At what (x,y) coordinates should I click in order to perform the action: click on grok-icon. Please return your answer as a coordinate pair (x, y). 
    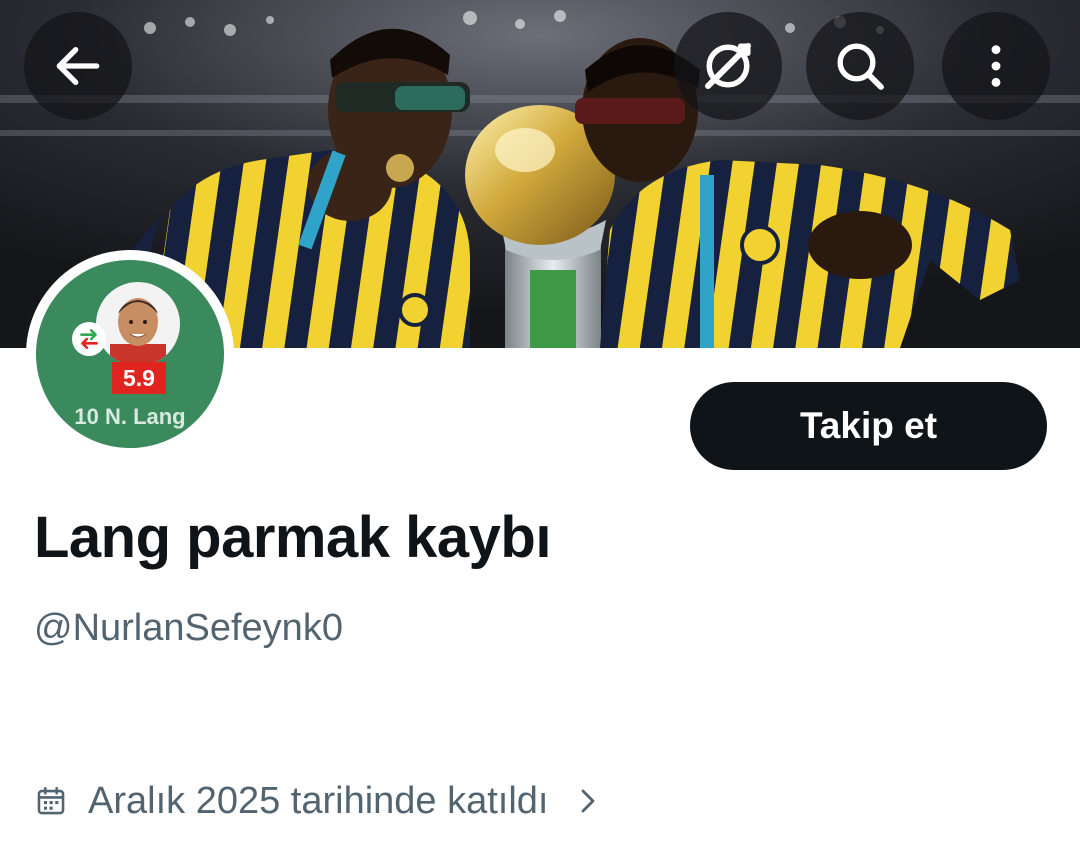
    Looking at the image, I should click on (728, 66).